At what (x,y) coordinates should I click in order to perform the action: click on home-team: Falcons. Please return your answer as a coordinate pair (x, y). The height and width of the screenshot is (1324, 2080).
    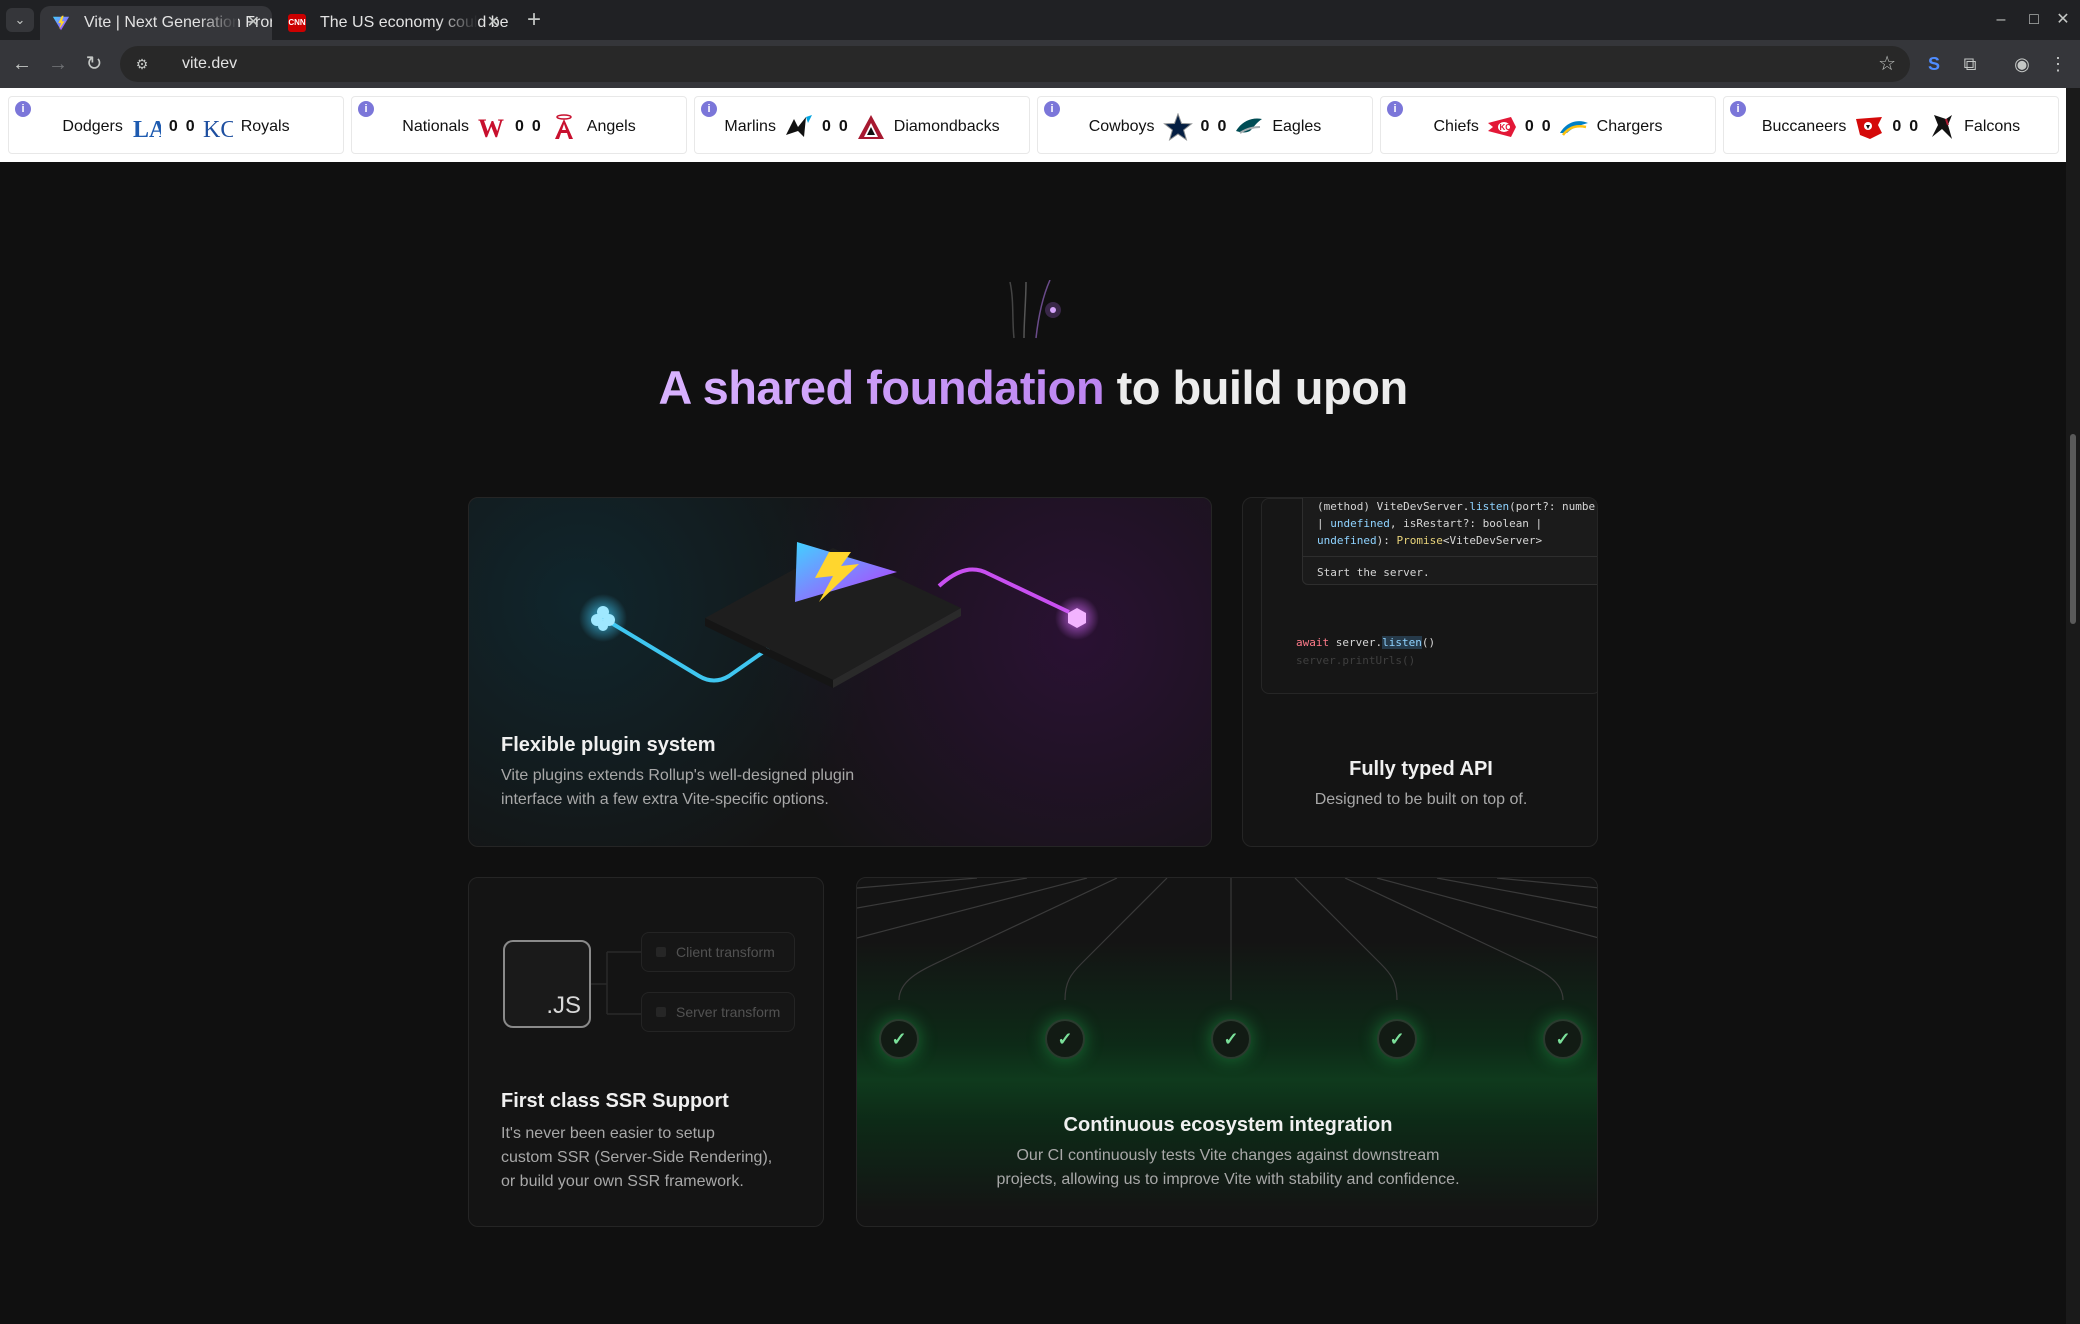
    Looking at the image, I should click on (1992, 126).